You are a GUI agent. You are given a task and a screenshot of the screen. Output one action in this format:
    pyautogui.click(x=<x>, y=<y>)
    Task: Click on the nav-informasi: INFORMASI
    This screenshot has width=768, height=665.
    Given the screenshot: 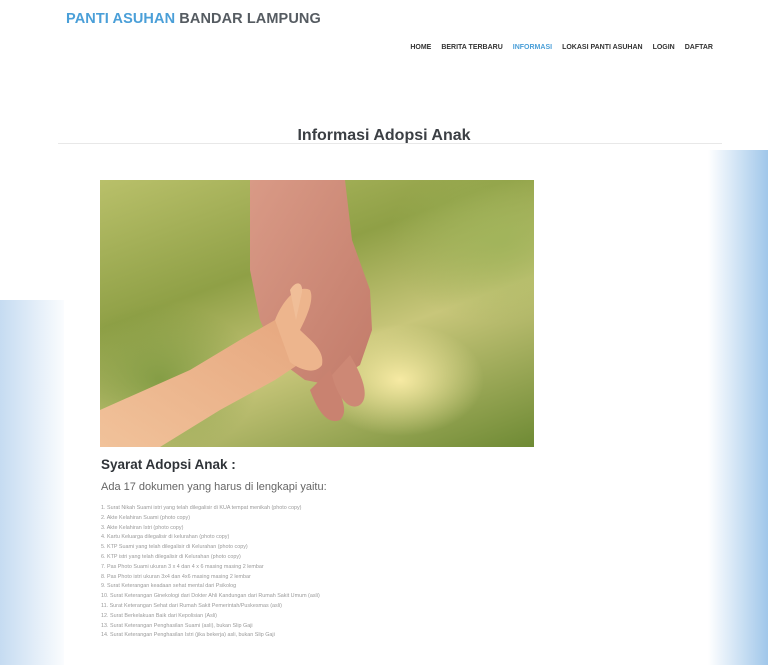 What is the action you would take?
    pyautogui.click(x=532, y=47)
    